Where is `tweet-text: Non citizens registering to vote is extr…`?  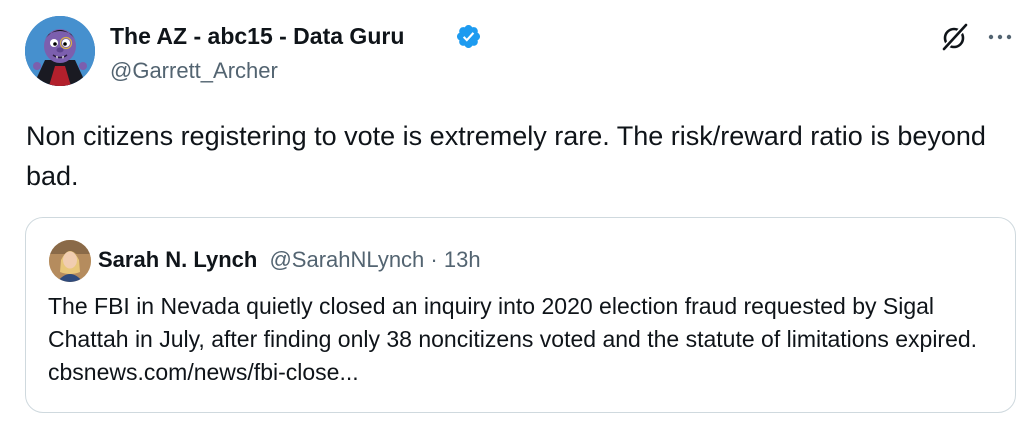 tweet-text: Non citizens registering to vote is extr… is located at coordinates (506, 156).